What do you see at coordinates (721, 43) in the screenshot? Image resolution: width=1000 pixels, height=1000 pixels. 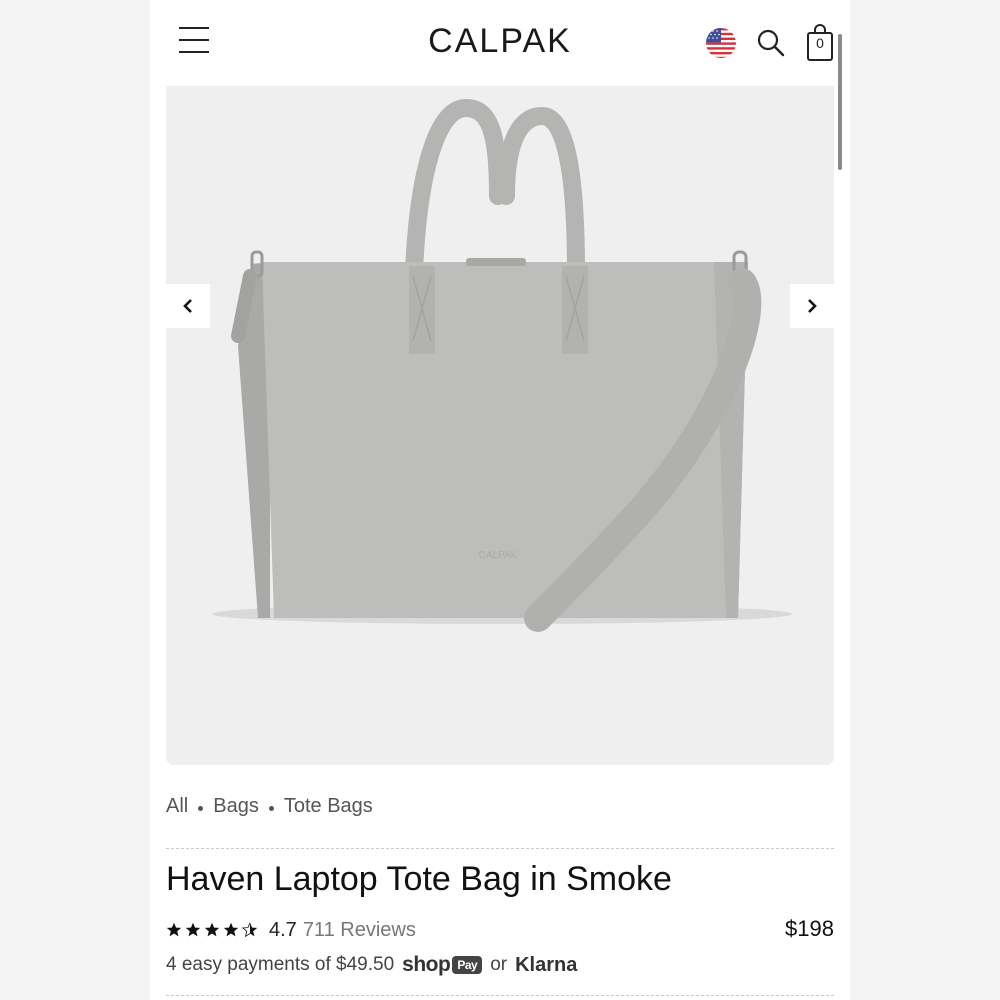 I see `us-flag-icon` at bounding box center [721, 43].